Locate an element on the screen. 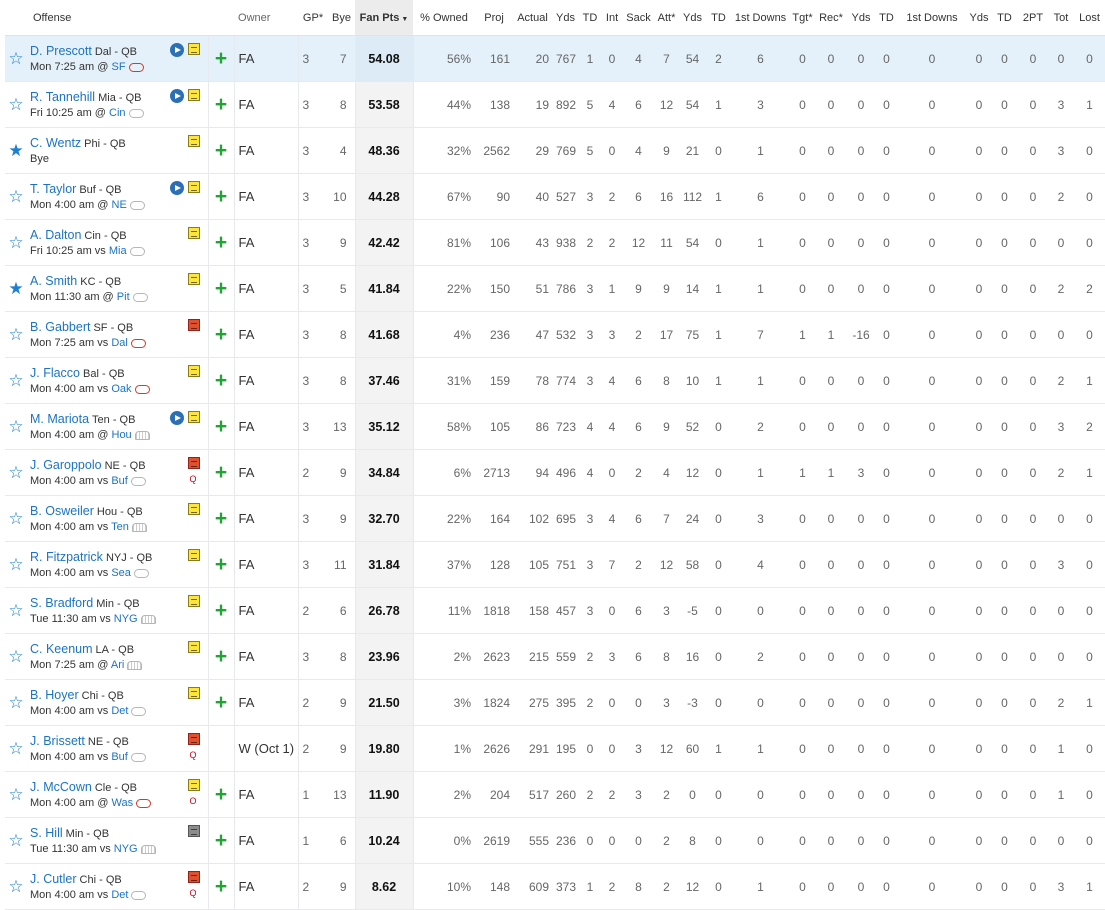 Image resolution: width=1105 pixels, height=910 pixels. player-name-link: J. McCown is located at coordinates (61, 787).